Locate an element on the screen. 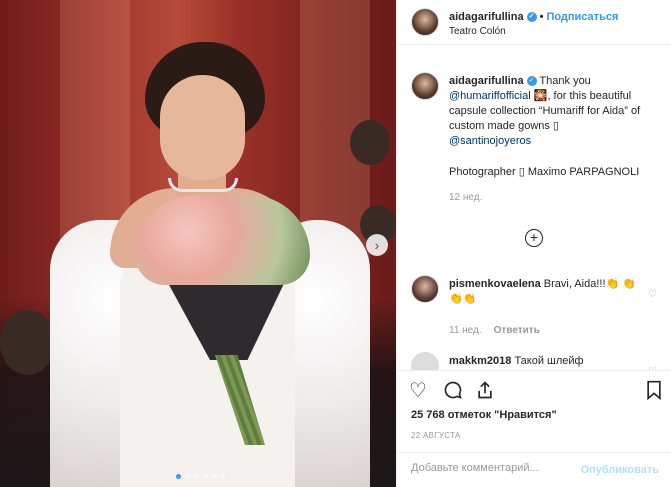  action-bar: ♡ is located at coordinates (534, 390).